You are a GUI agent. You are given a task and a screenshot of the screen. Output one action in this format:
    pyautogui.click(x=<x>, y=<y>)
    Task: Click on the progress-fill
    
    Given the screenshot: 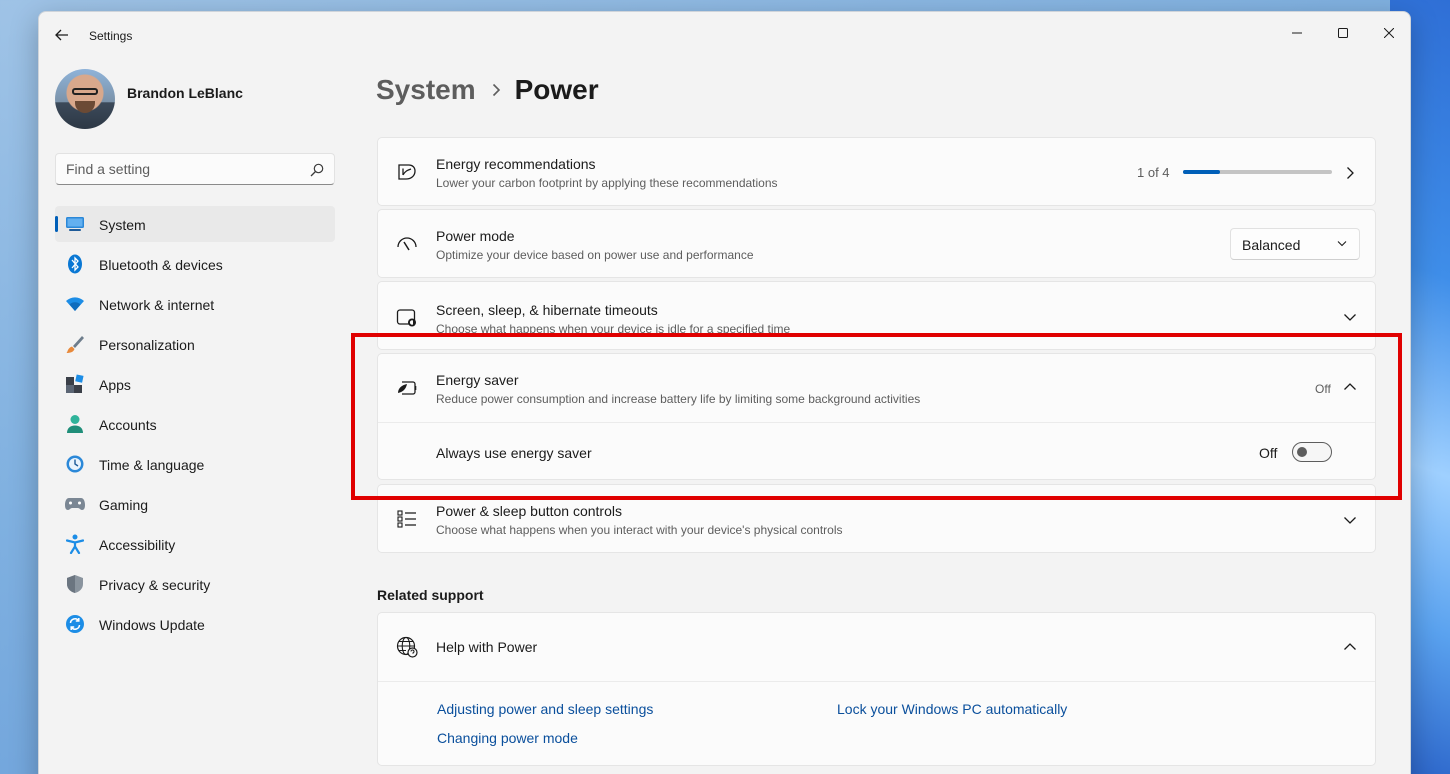 What is the action you would take?
    pyautogui.click(x=1202, y=172)
    